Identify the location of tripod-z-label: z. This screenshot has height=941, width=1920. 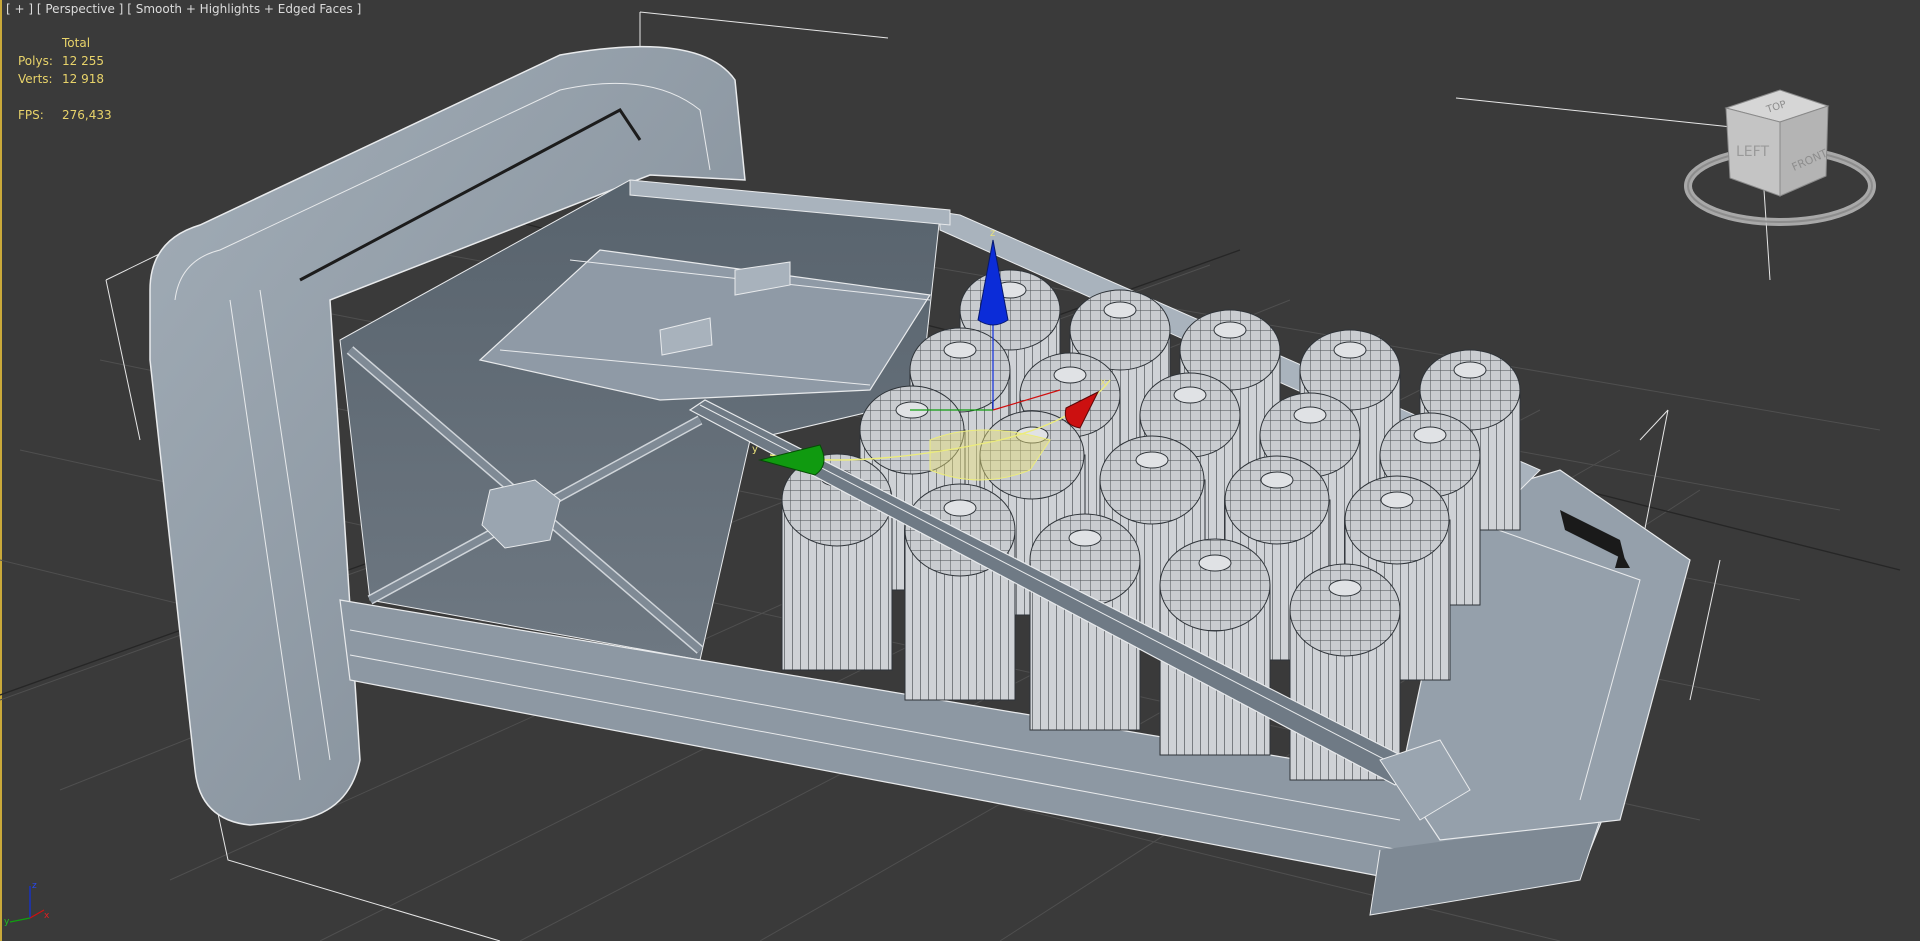
(34, 886).